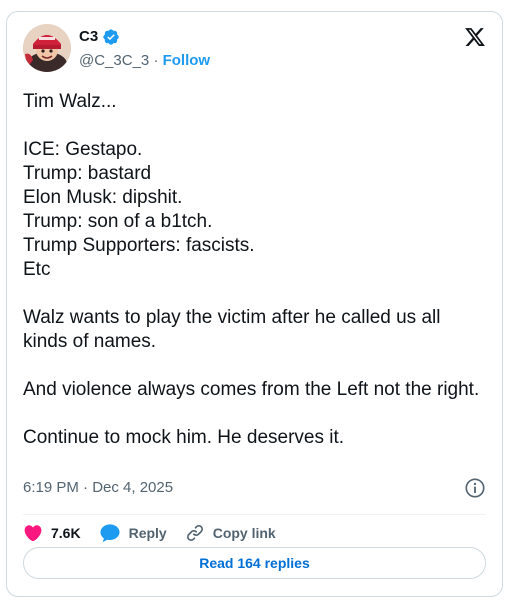 The image size is (509, 603). I want to click on reply-label: Reply, so click(147, 533).